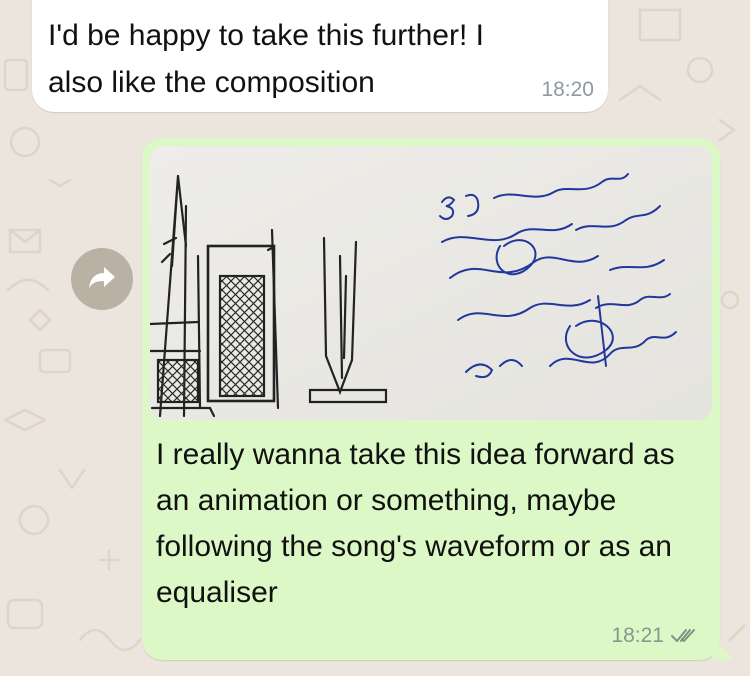 This screenshot has height=676, width=750. I want to click on message-meta: 18:21, so click(654, 636).